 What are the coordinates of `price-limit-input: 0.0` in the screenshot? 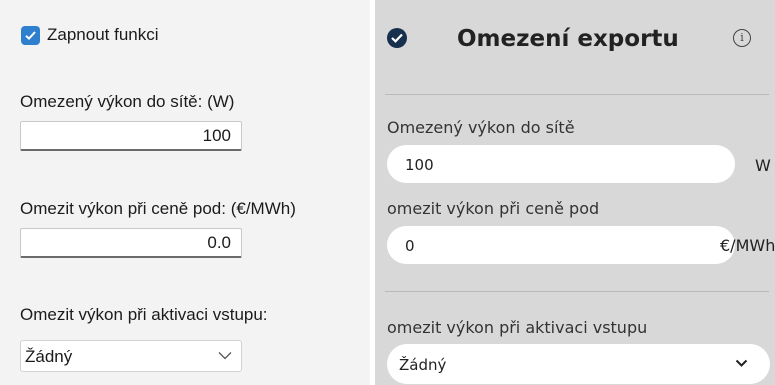 It's located at (131, 243).